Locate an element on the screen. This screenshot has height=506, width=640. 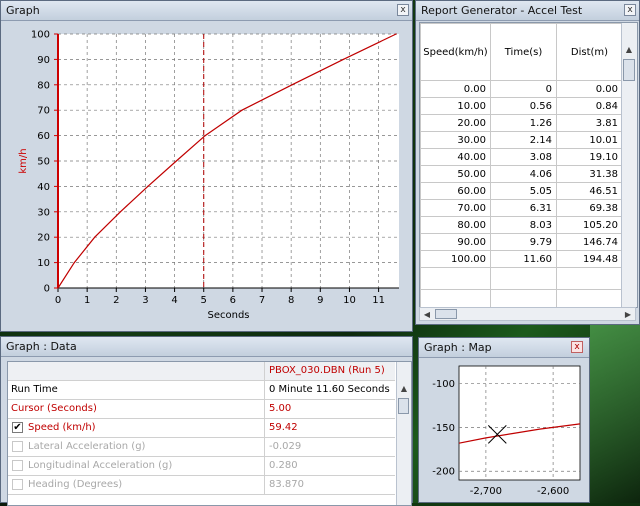
data-row-value: 59.42 is located at coordinates (283, 427).